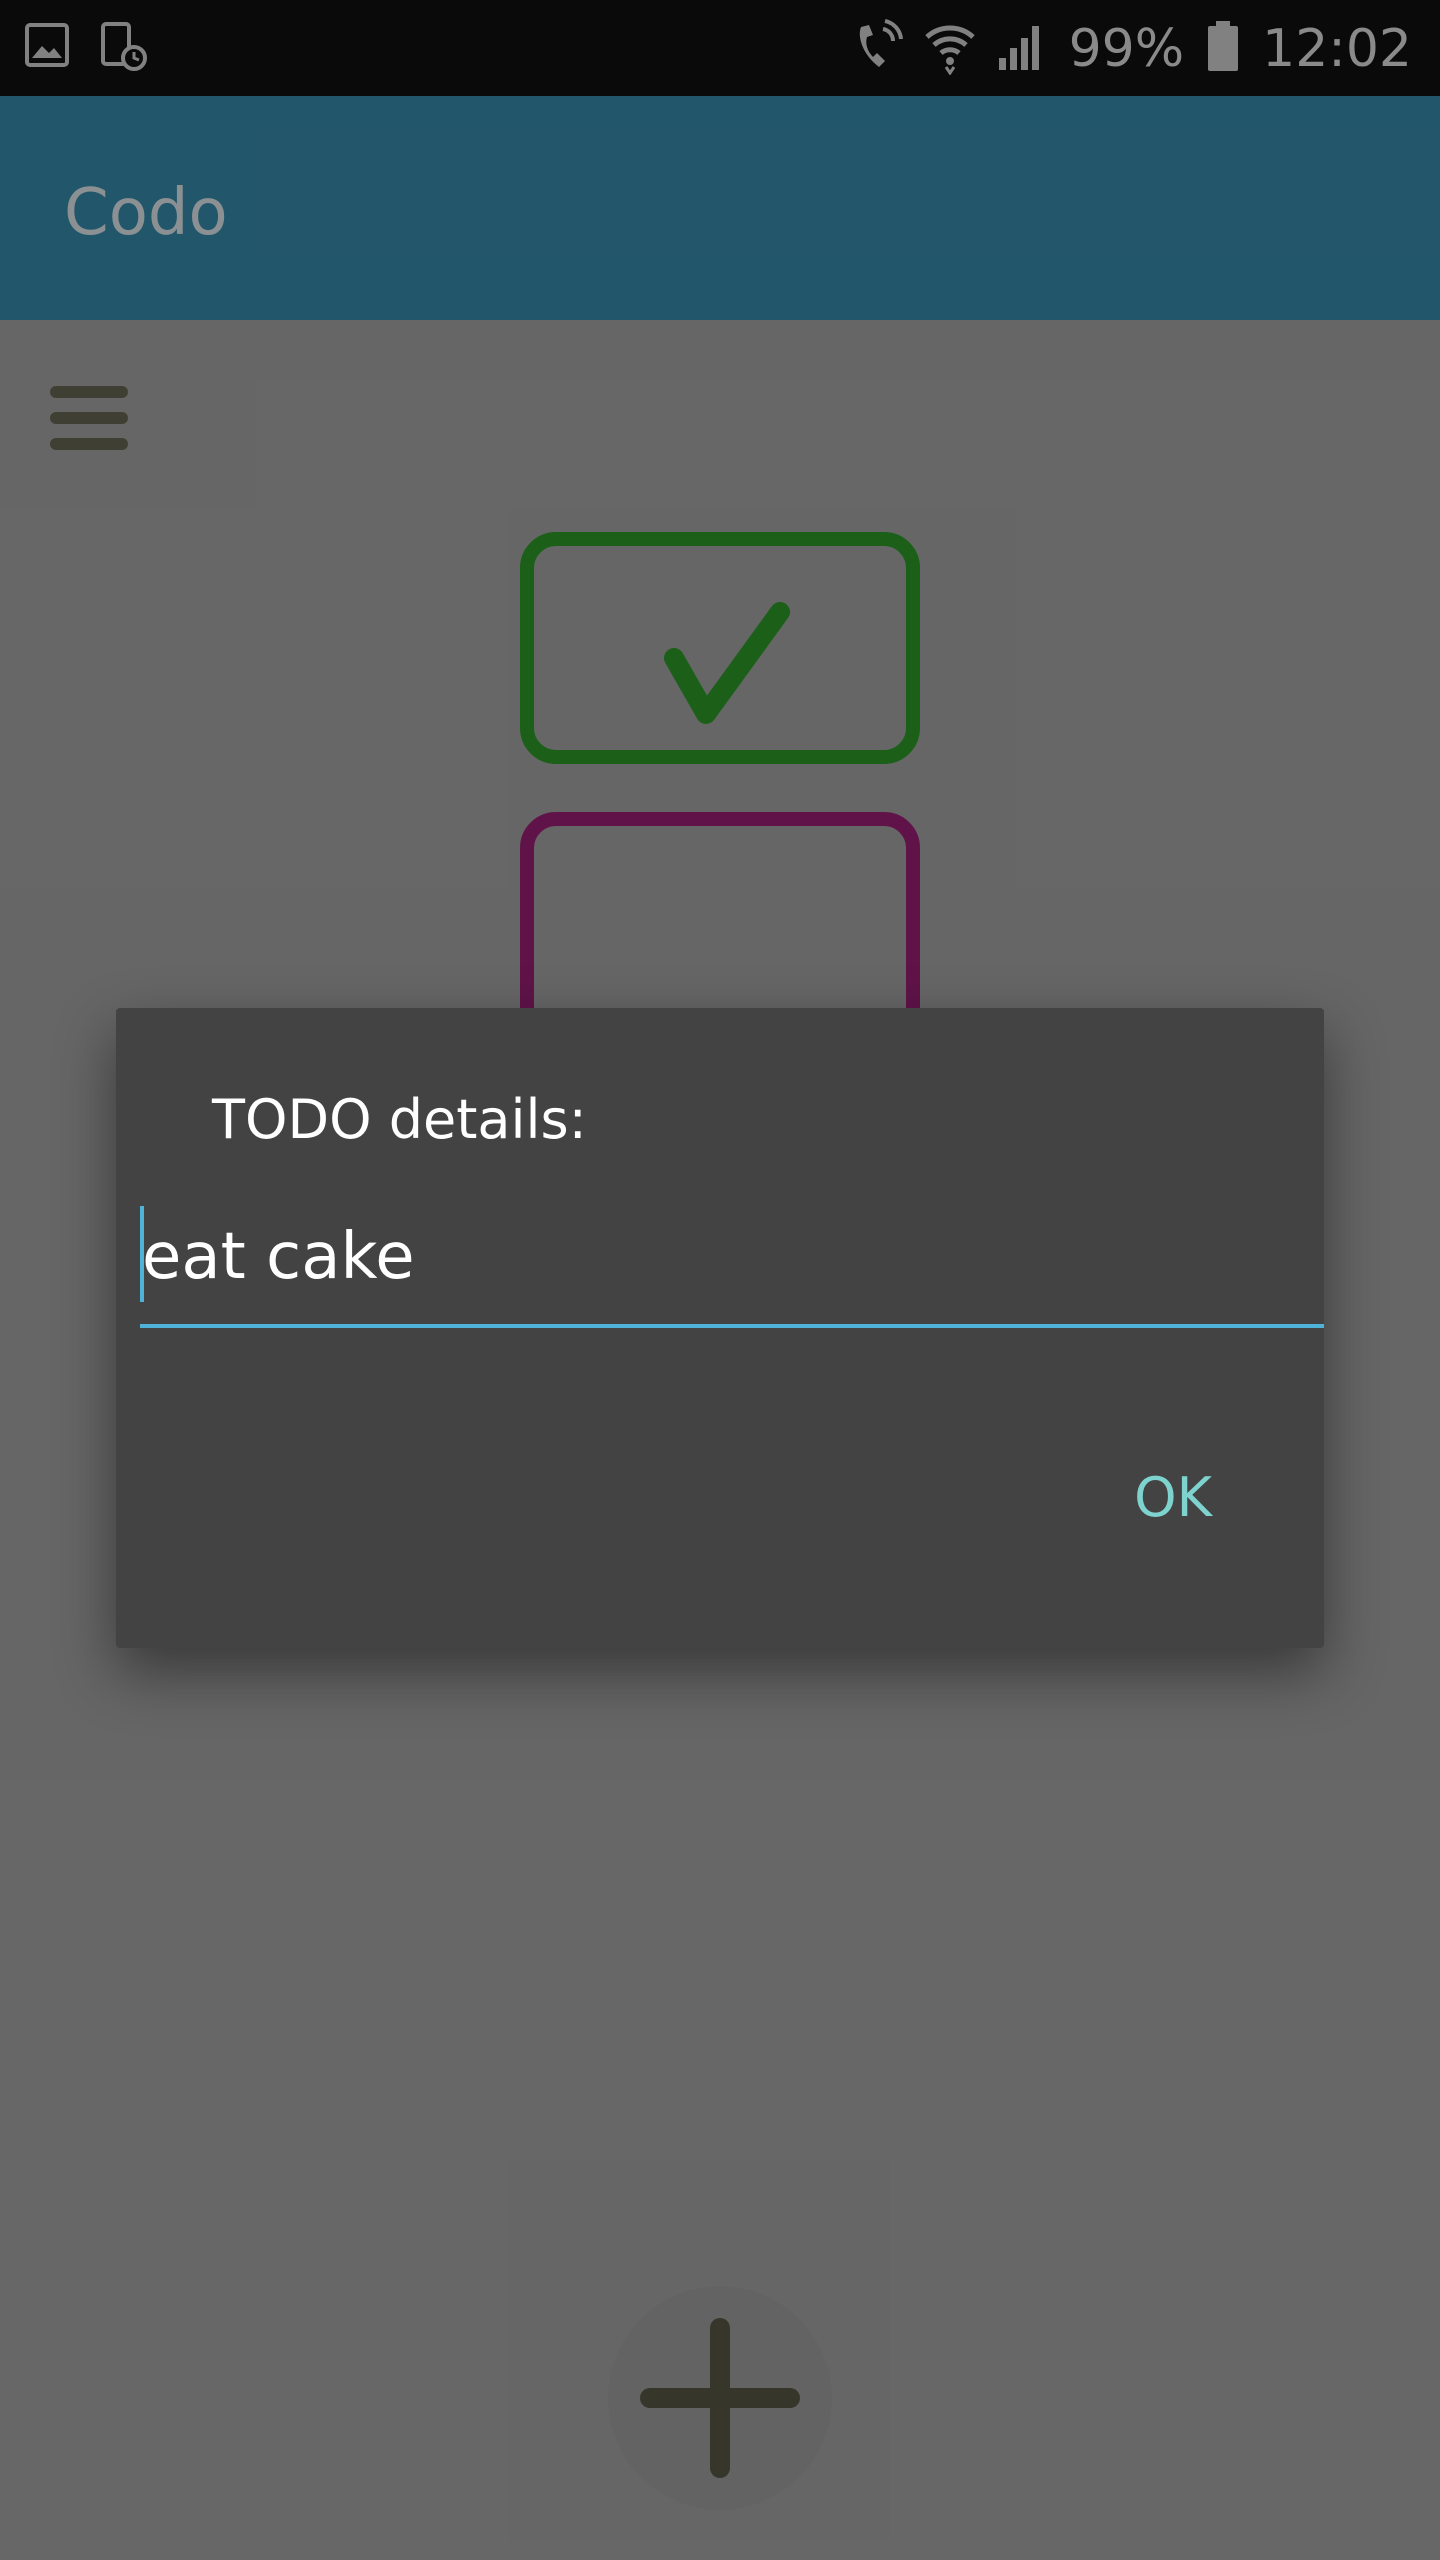 The height and width of the screenshot is (2560, 1440). I want to click on todo-details-value: eat cake, so click(278, 1257).